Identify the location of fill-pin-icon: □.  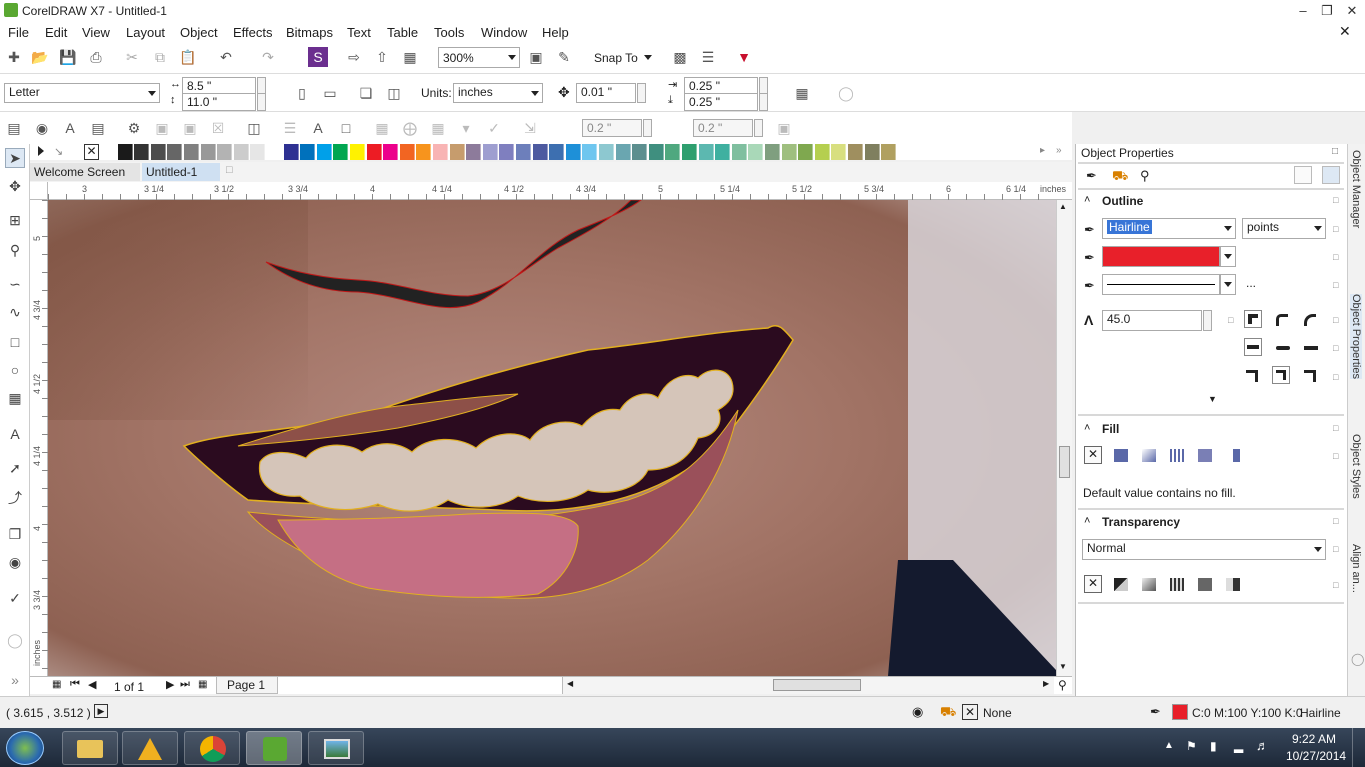
(1335, 428).